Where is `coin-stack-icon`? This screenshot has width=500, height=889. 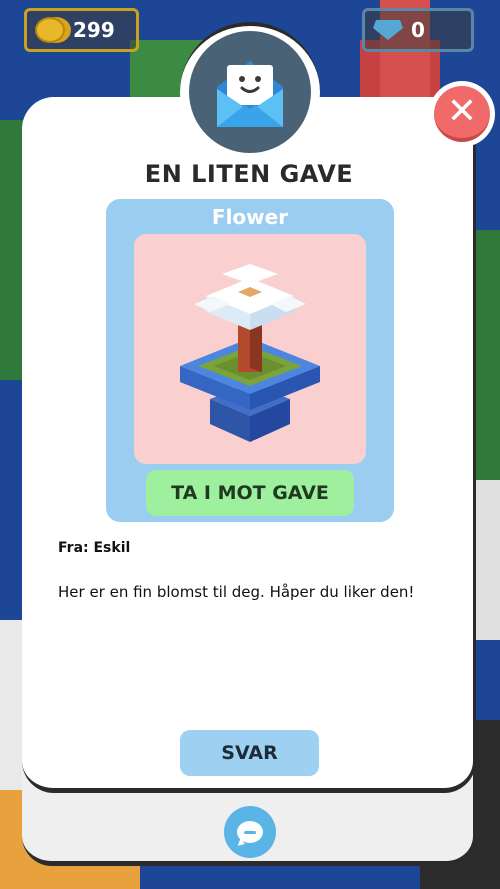 coin-stack-icon is located at coordinates (50, 30).